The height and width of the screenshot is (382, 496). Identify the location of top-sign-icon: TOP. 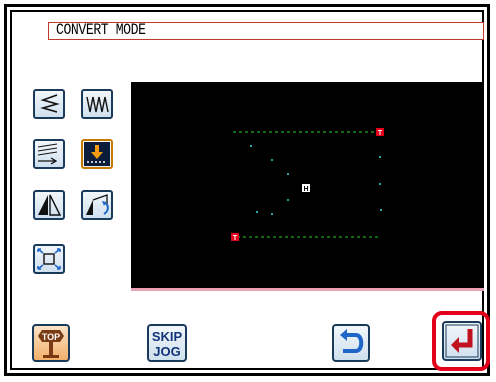
(51, 344).